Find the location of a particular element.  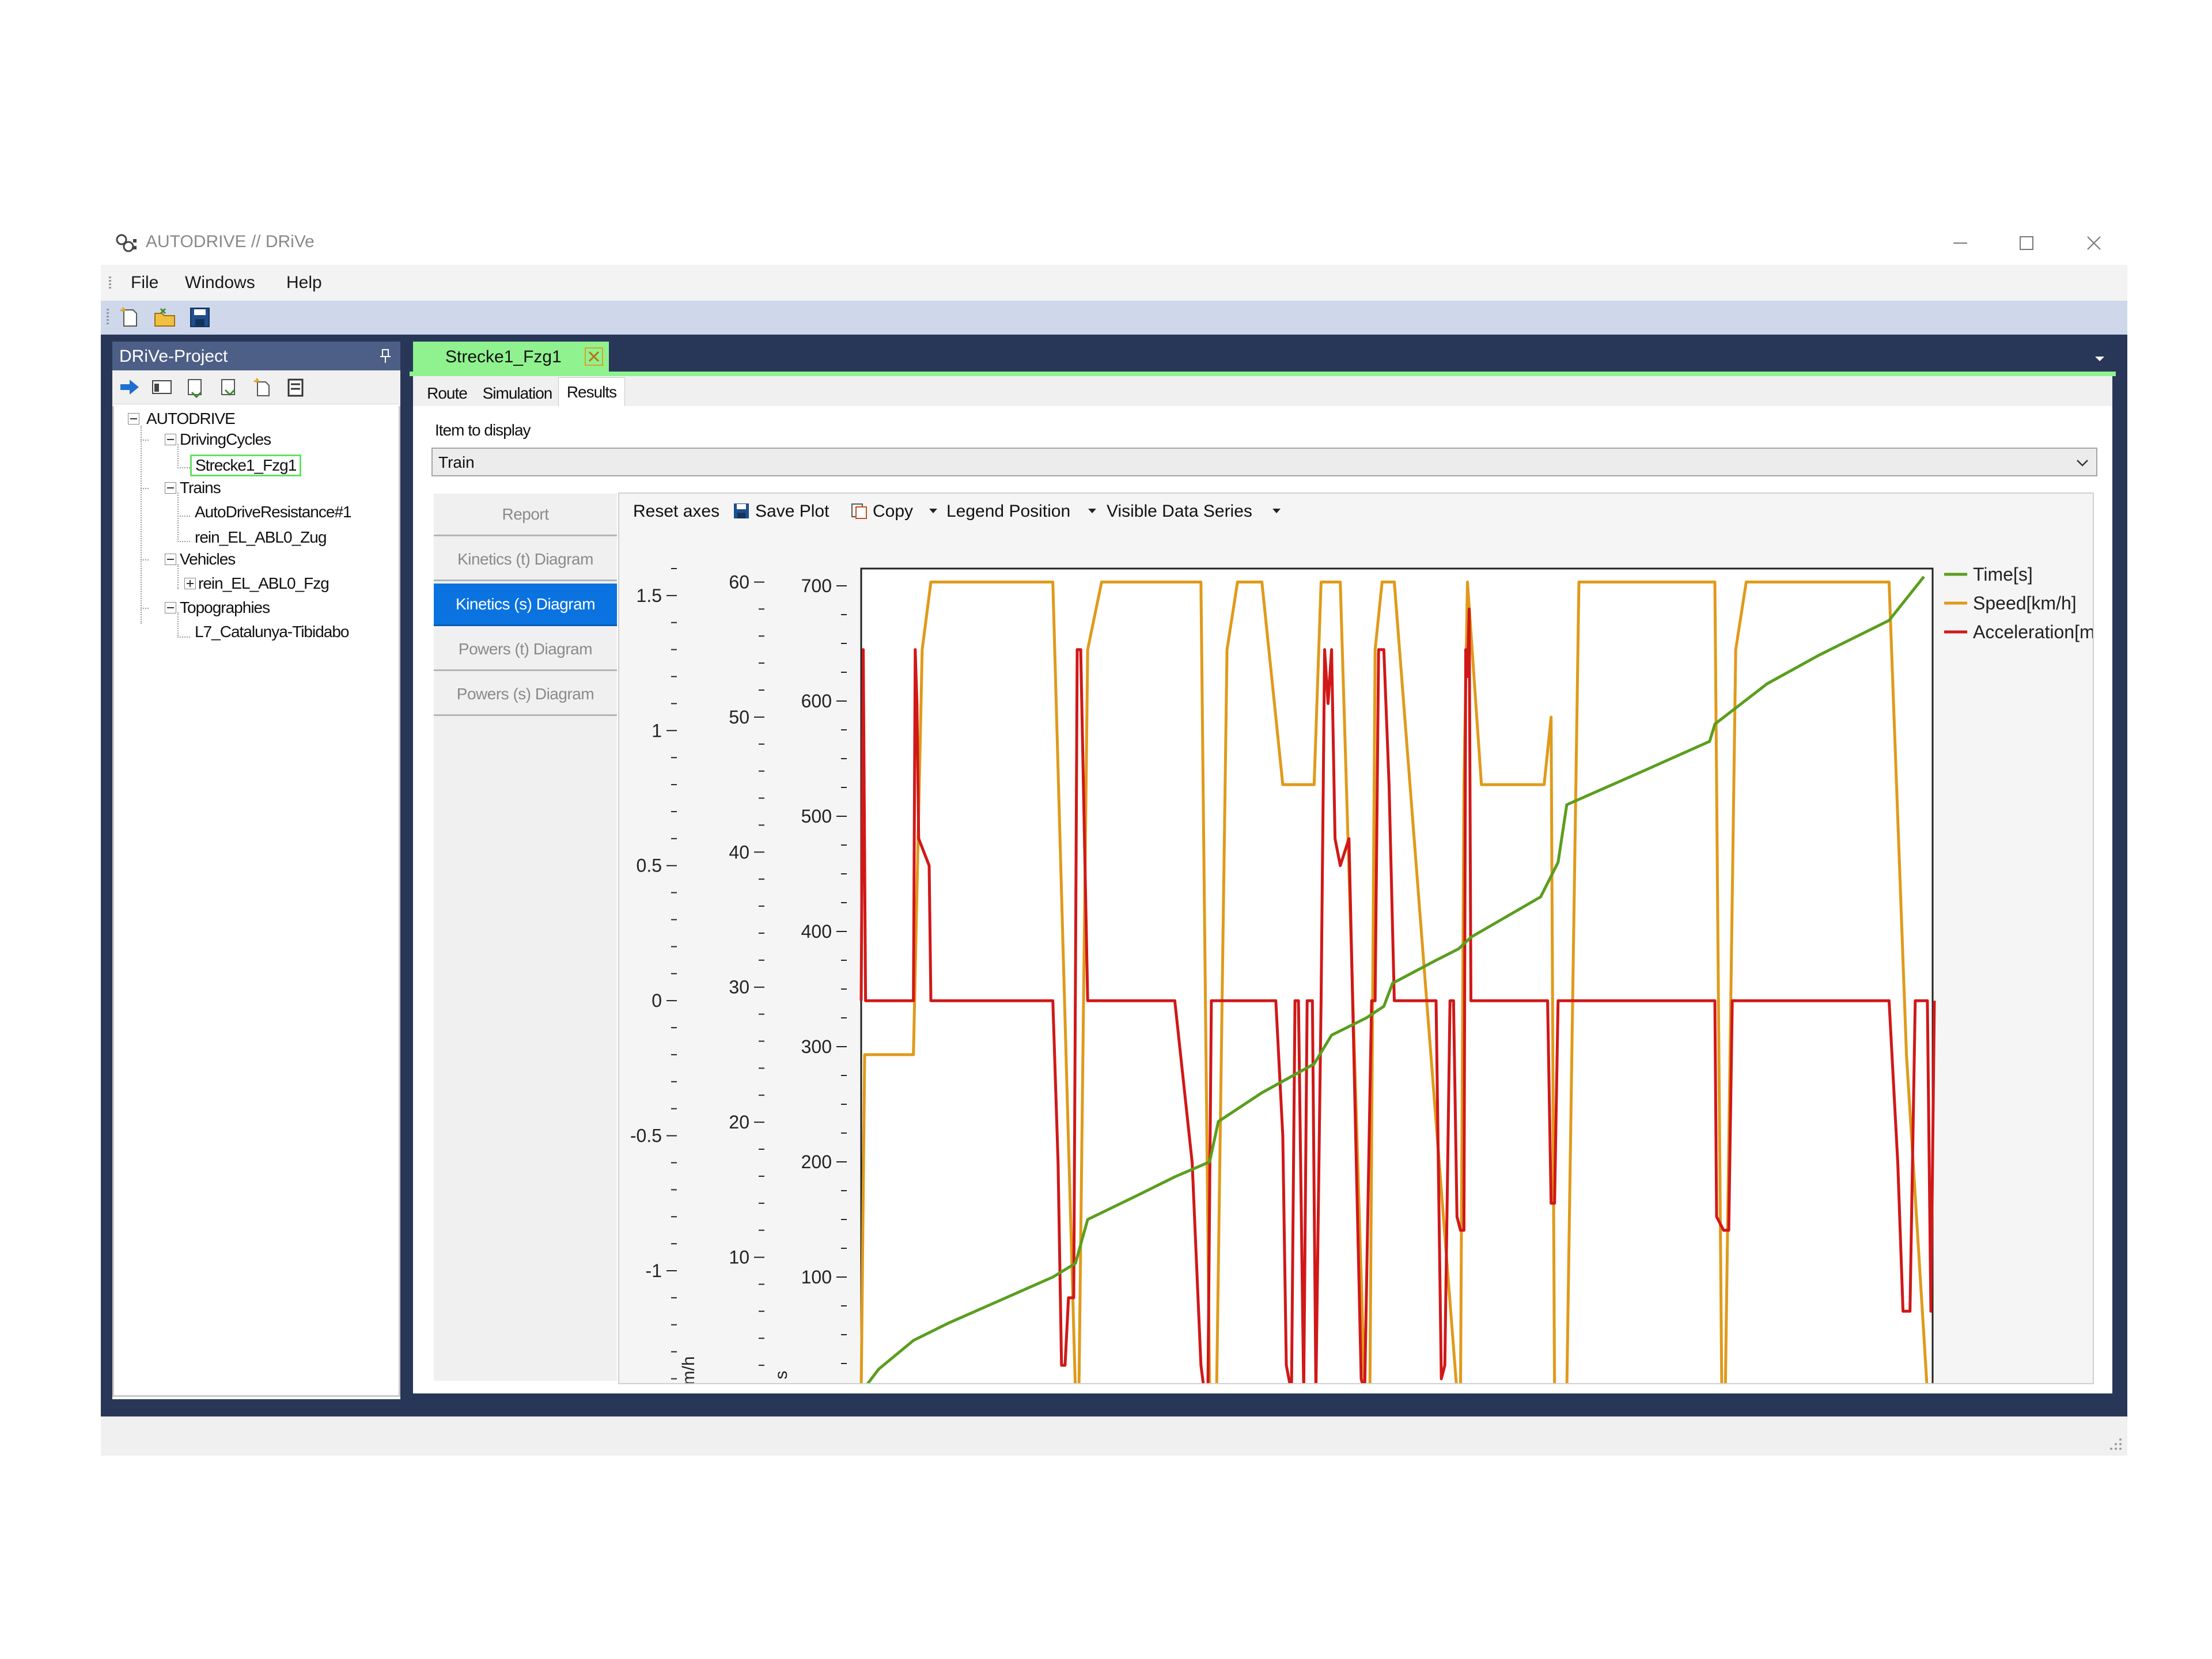

diagram-report-button: Report is located at coordinates (525, 515).